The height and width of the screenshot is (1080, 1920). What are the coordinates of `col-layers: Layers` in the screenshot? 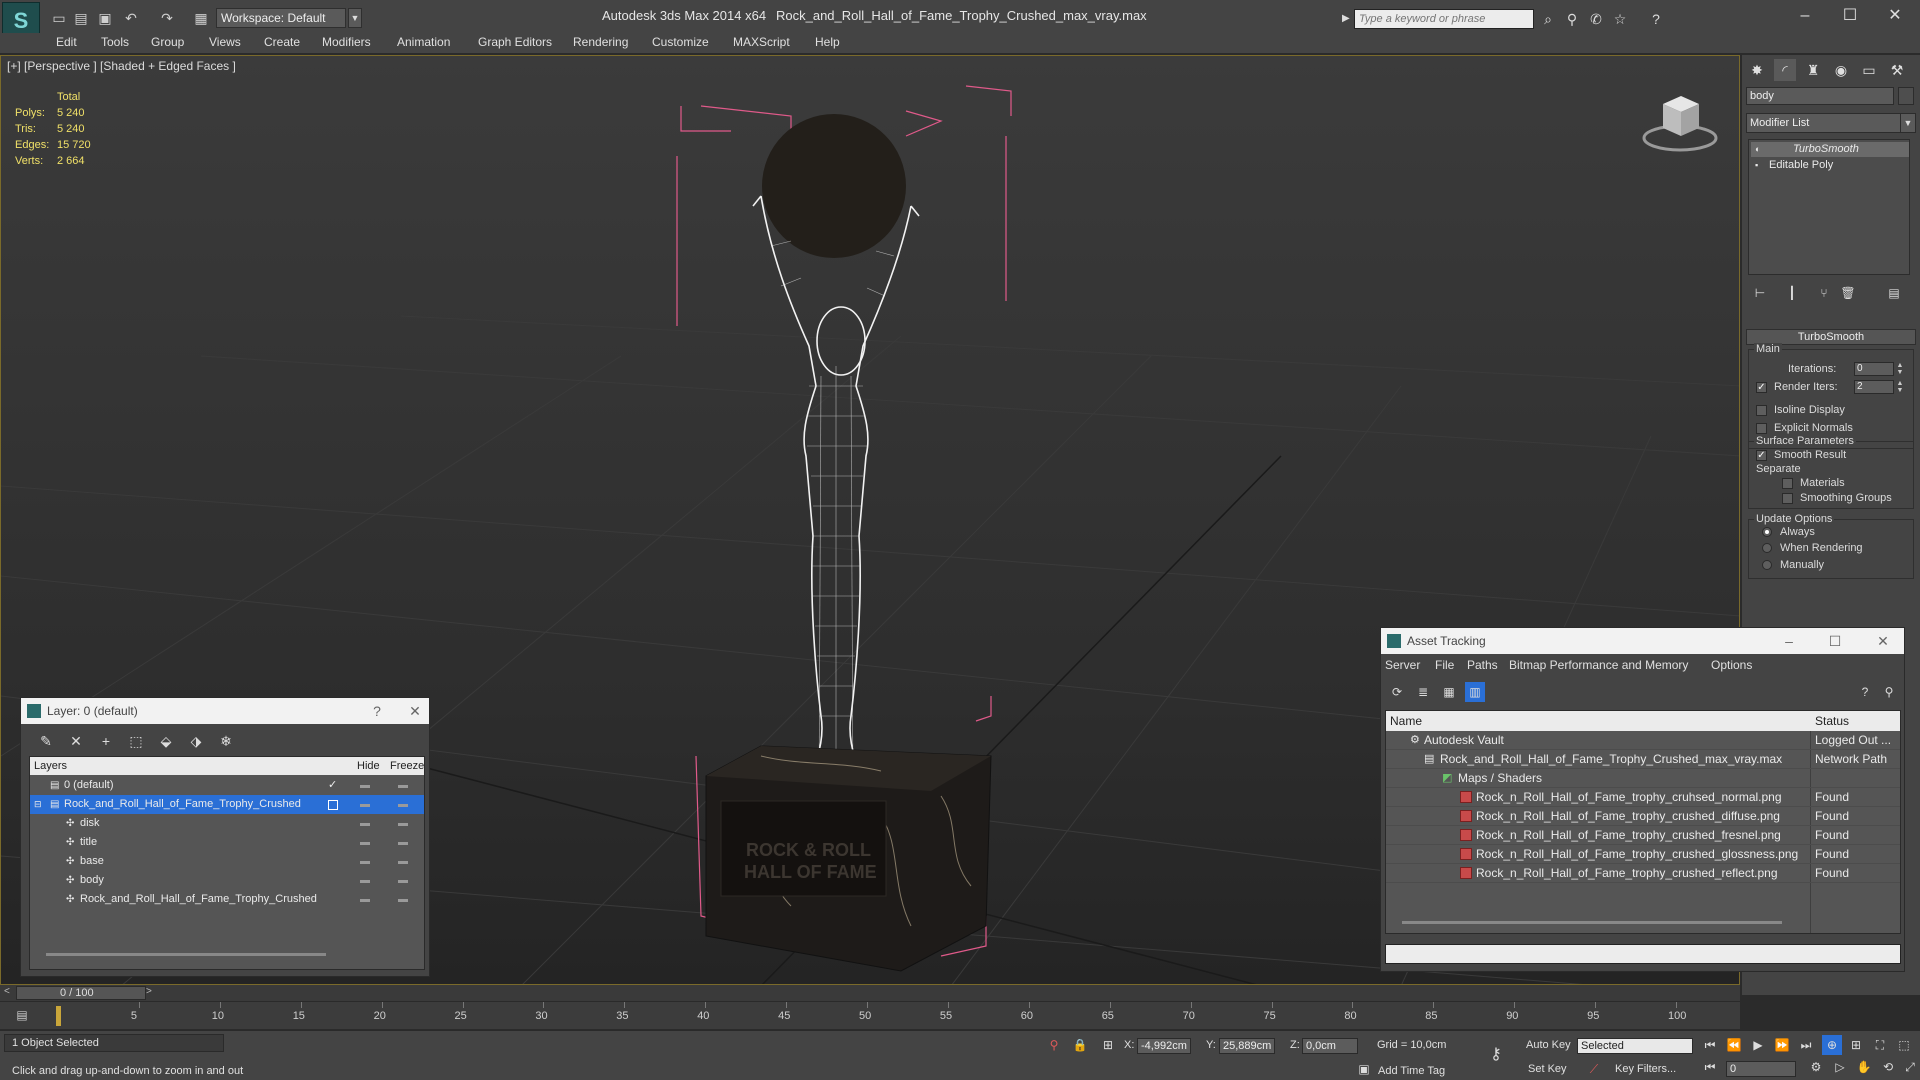 It's located at (50, 766).